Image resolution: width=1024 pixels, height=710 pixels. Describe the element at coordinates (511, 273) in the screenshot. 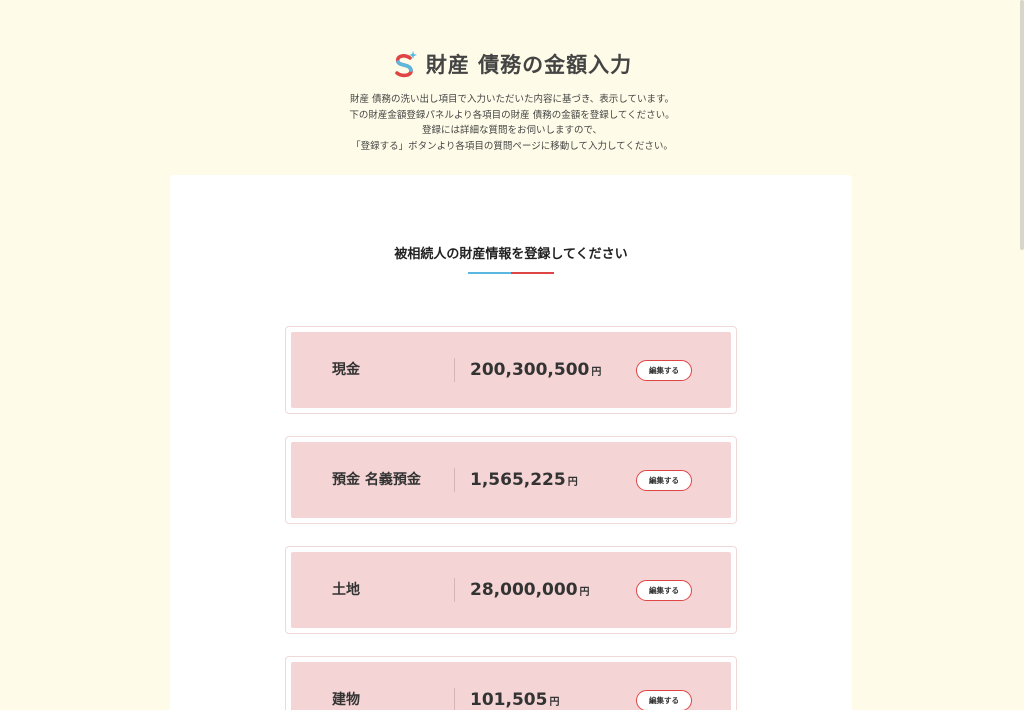

I see `heading-underline` at that location.